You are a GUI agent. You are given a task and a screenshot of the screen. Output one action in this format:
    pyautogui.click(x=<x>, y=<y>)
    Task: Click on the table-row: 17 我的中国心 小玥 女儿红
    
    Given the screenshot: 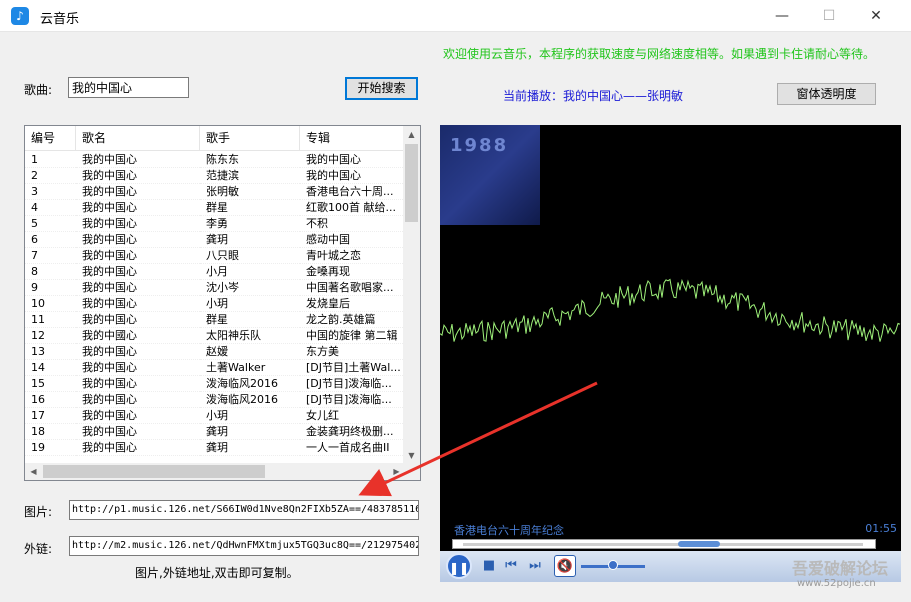 What is the action you would take?
    pyautogui.click(x=215, y=416)
    